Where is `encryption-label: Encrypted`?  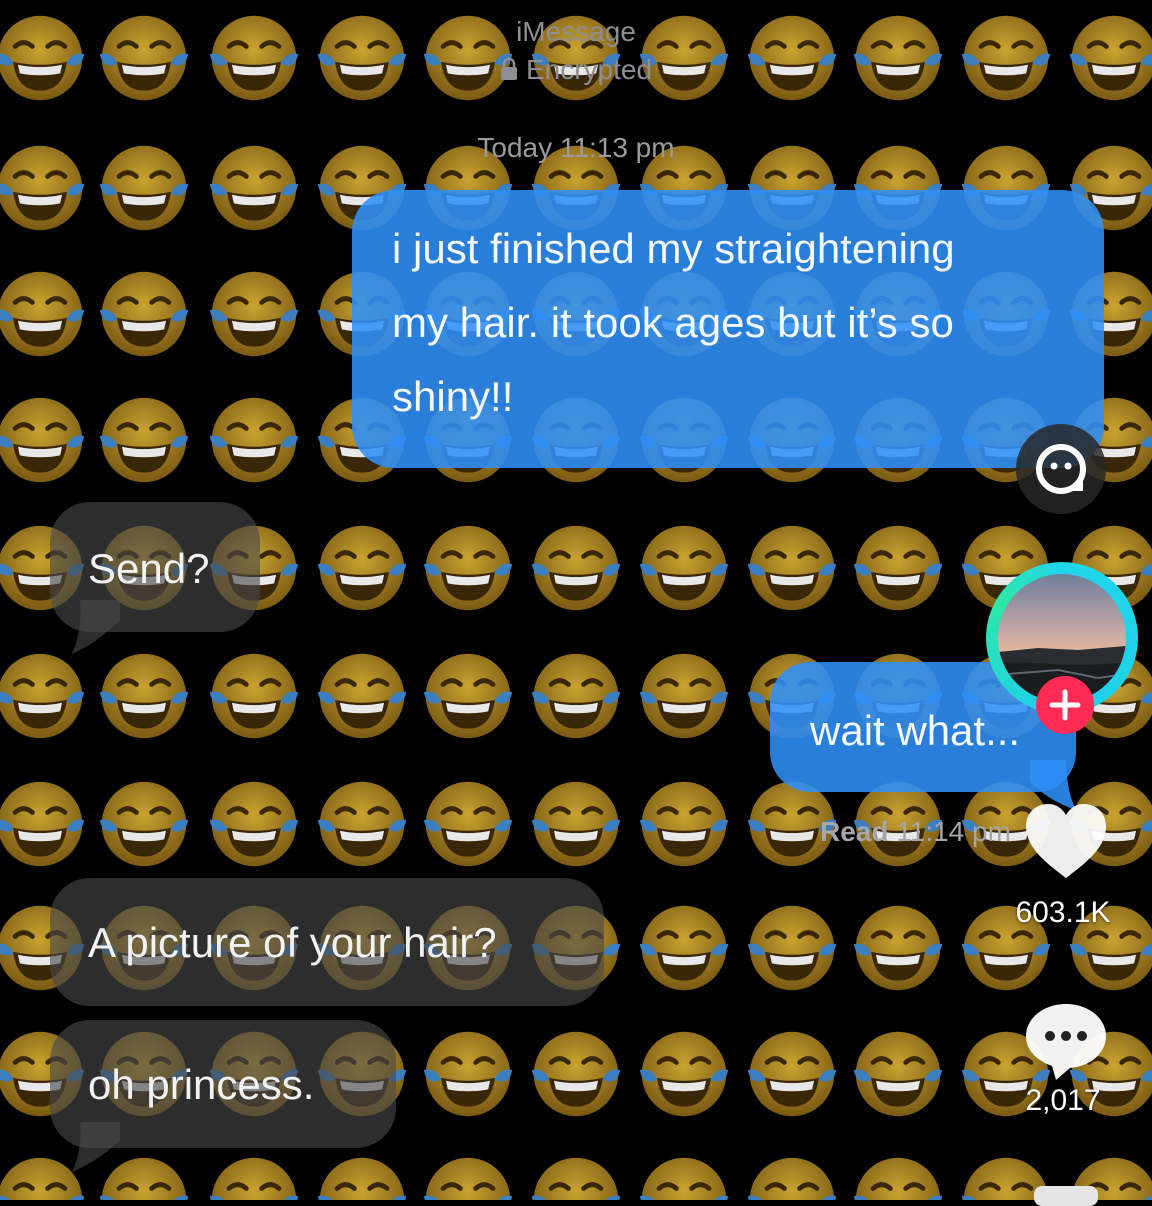 encryption-label: Encrypted is located at coordinates (576, 71).